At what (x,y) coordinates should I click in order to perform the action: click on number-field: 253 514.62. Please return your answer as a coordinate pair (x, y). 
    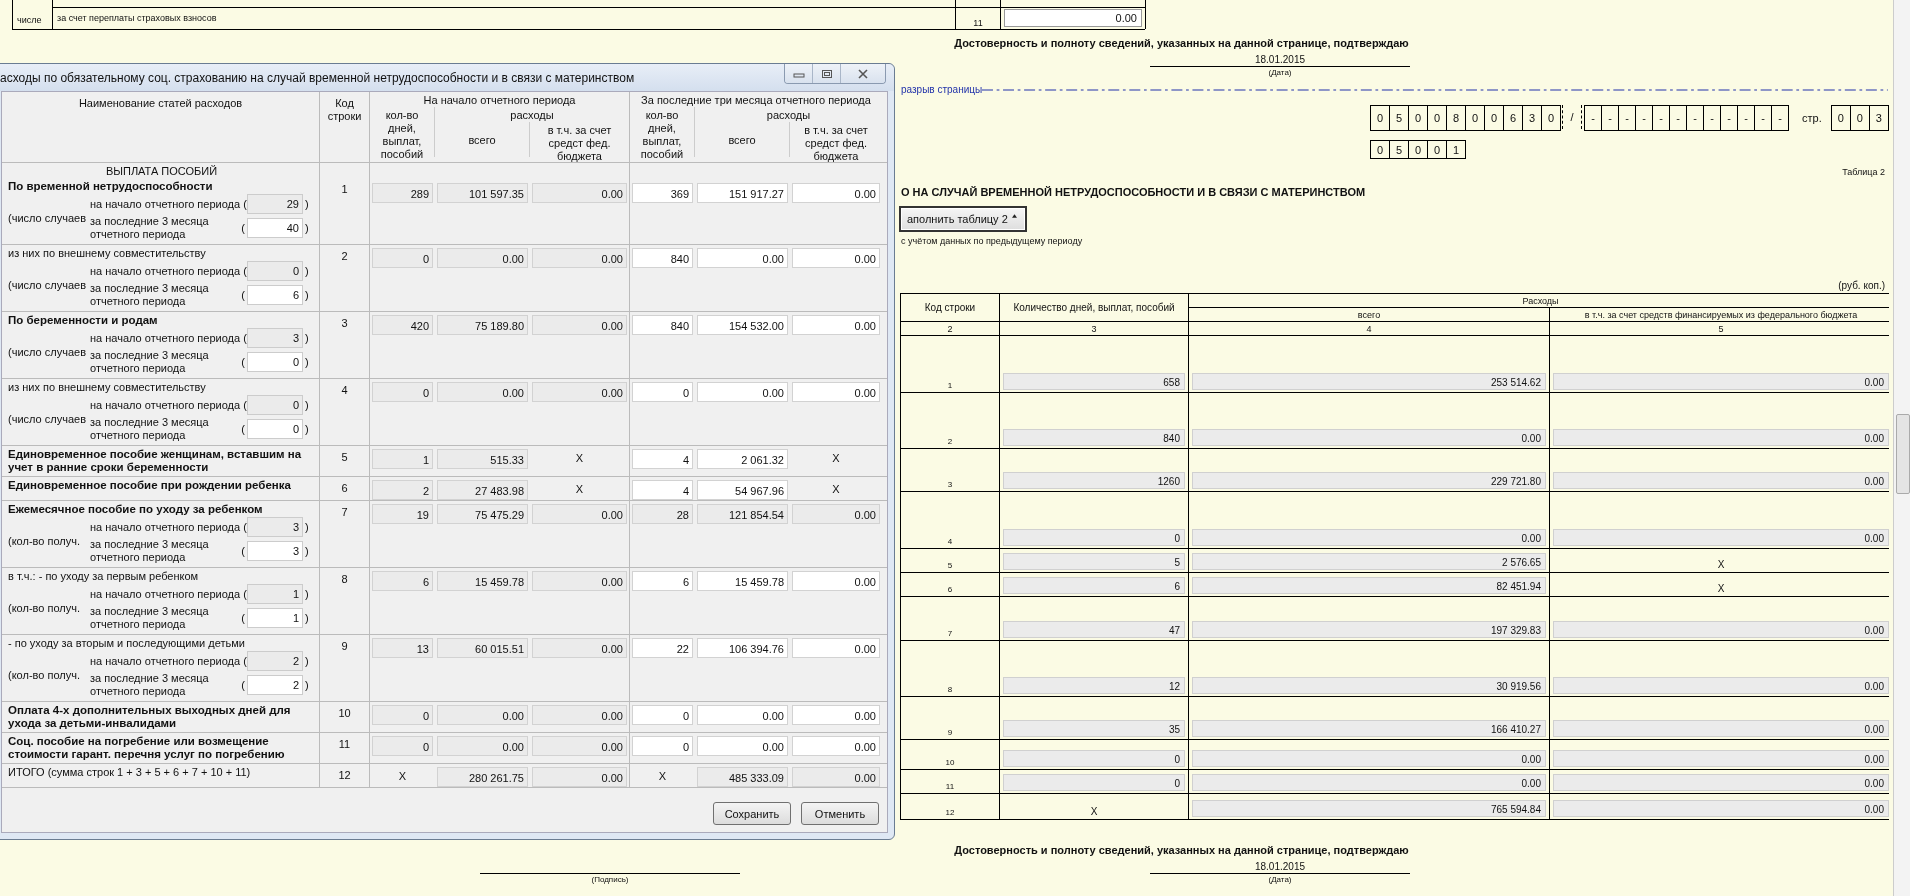
    Looking at the image, I should click on (1369, 381).